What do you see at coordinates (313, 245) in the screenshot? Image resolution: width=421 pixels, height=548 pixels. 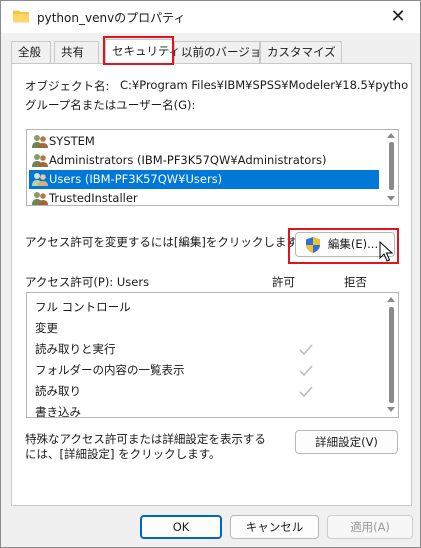 I see `shield-icon` at bounding box center [313, 245].